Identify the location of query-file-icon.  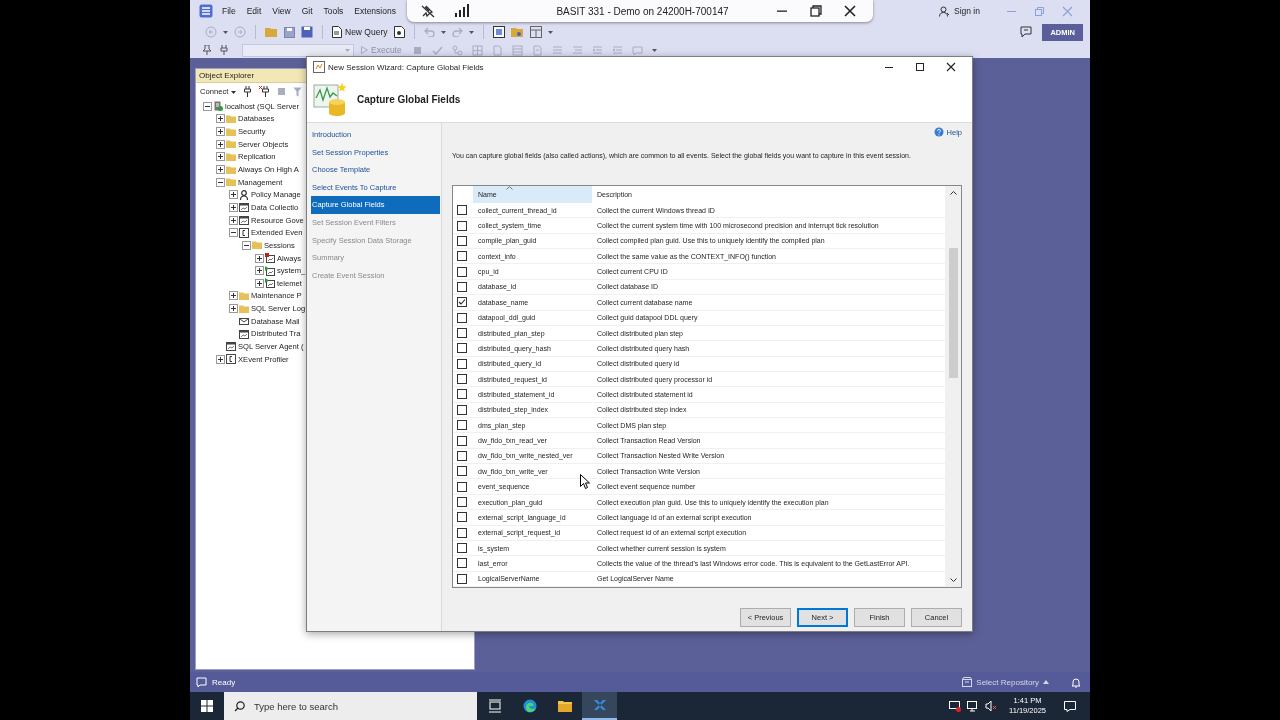
(399, 32).